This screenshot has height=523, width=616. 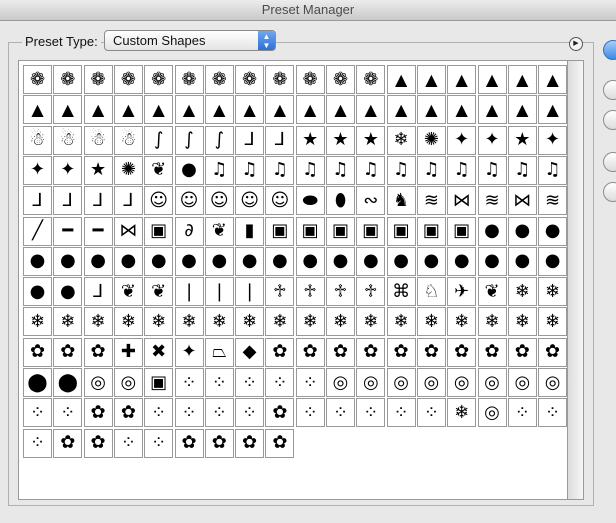 What do you see at coordinates (401, 292) in the screenshot?
I see `candy-icon: ⌘` at bounding box center [401, 292].